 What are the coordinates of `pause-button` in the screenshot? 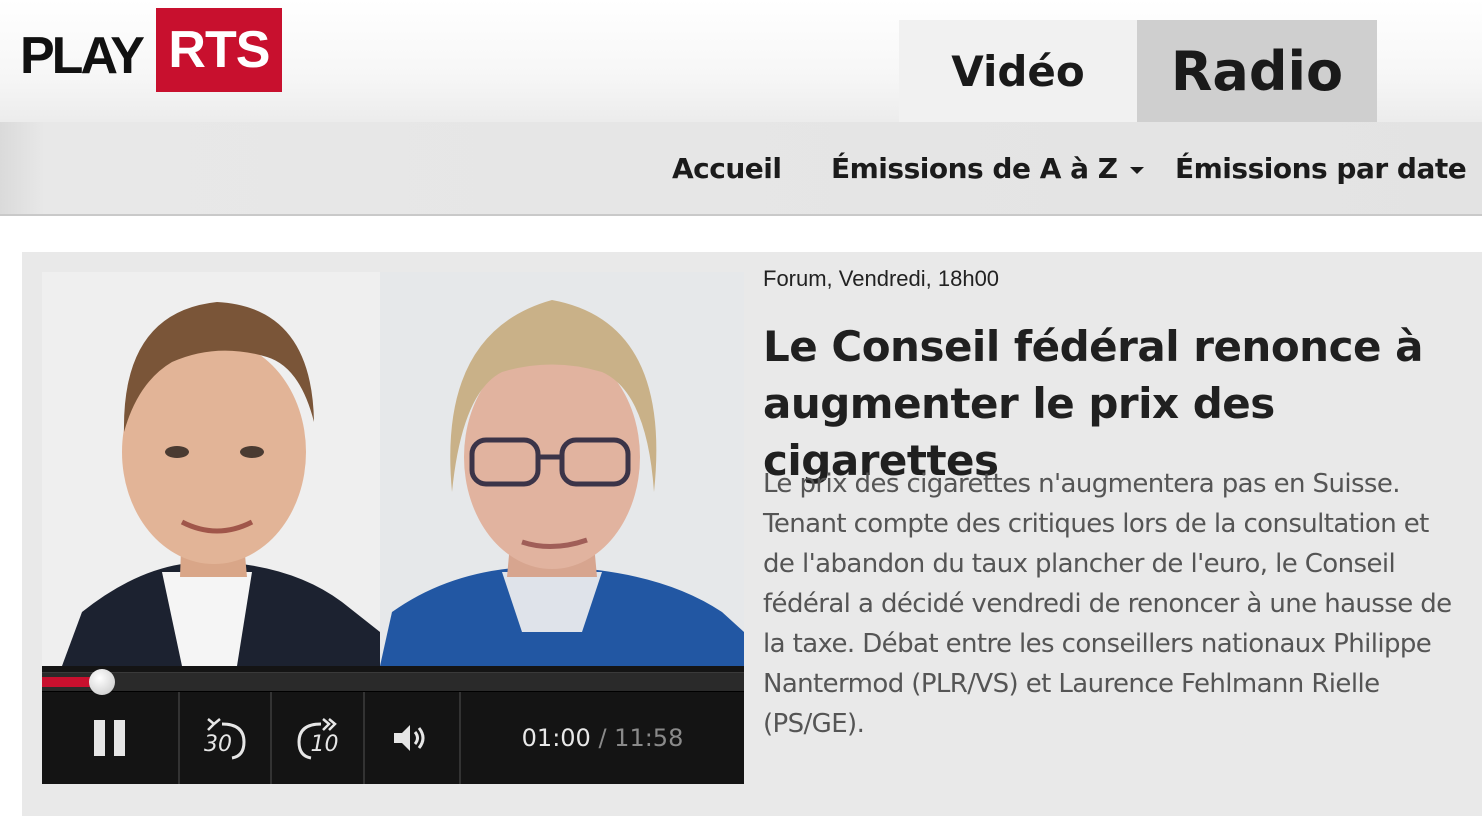 It's located at (111, 738).